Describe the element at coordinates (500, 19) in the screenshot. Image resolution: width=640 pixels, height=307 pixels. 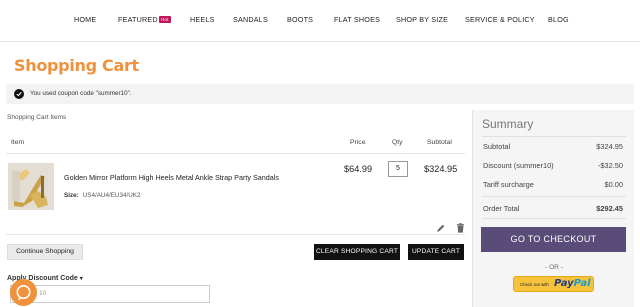
I see `nav-service-policy: SERVICE & POLICY` at that location.